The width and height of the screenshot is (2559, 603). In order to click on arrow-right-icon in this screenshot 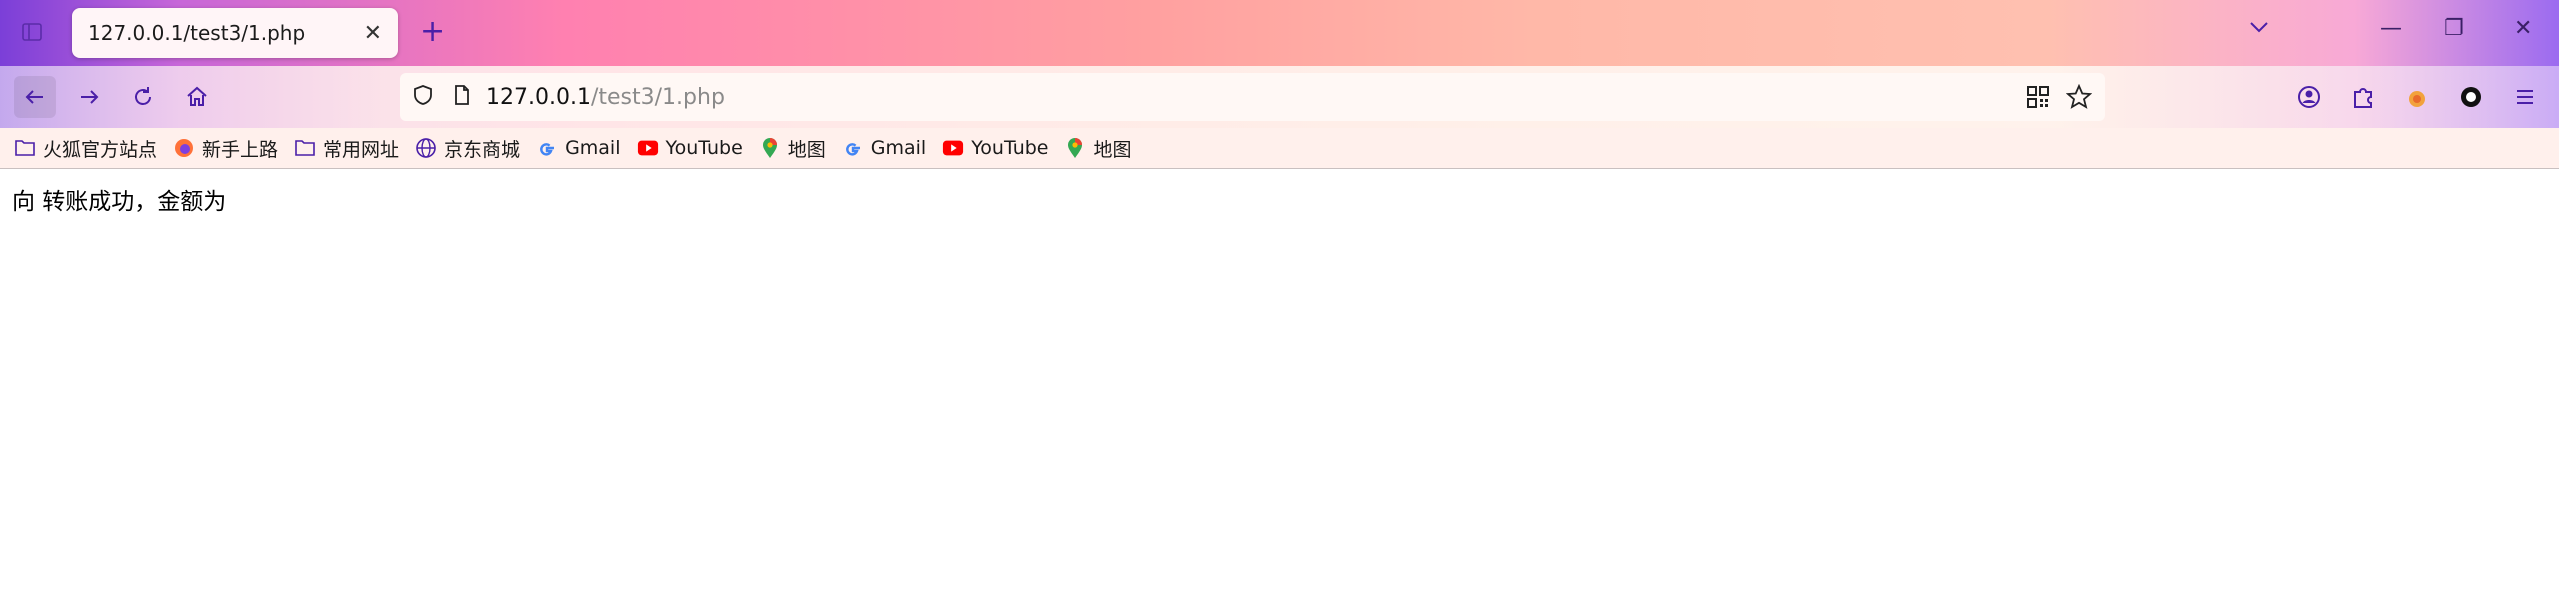, I will do `click(90, 97)`.